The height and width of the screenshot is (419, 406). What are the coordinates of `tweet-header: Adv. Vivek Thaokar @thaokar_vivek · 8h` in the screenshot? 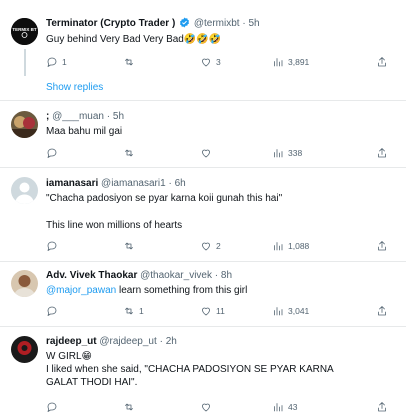 It's located at (139, 275).